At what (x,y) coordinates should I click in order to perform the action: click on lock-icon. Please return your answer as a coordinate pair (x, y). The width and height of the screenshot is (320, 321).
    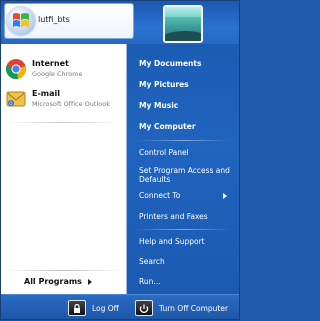
    Looking at the image, I should click on (77, 308).